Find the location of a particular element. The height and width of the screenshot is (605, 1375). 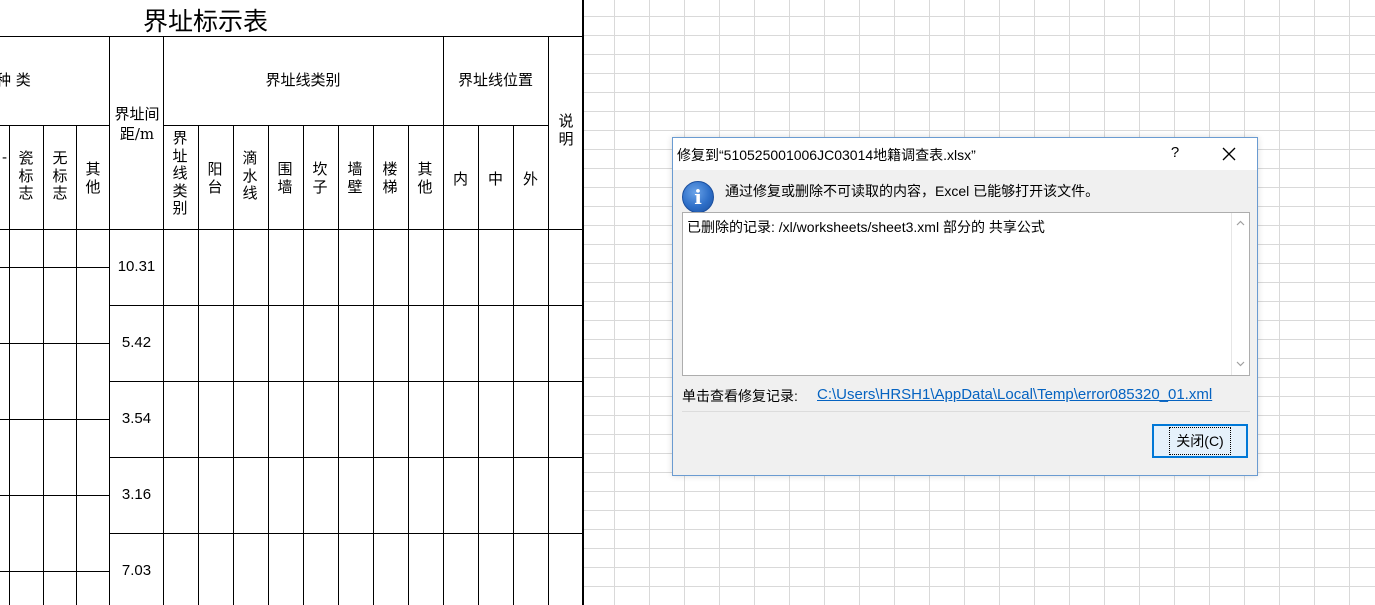

header-zhong-lei: 种 类 is located at coordinates (15, 80).